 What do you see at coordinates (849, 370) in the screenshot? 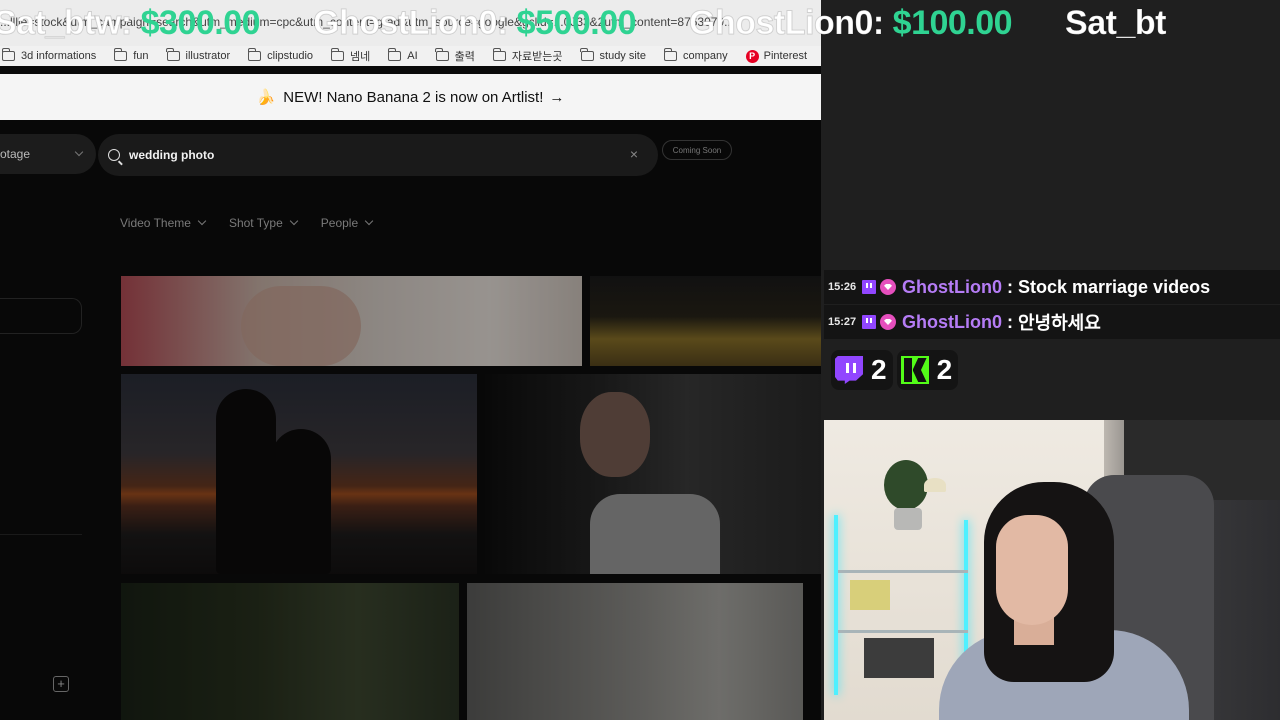
I see `twitch-icon` at bounding box center [849, 370].